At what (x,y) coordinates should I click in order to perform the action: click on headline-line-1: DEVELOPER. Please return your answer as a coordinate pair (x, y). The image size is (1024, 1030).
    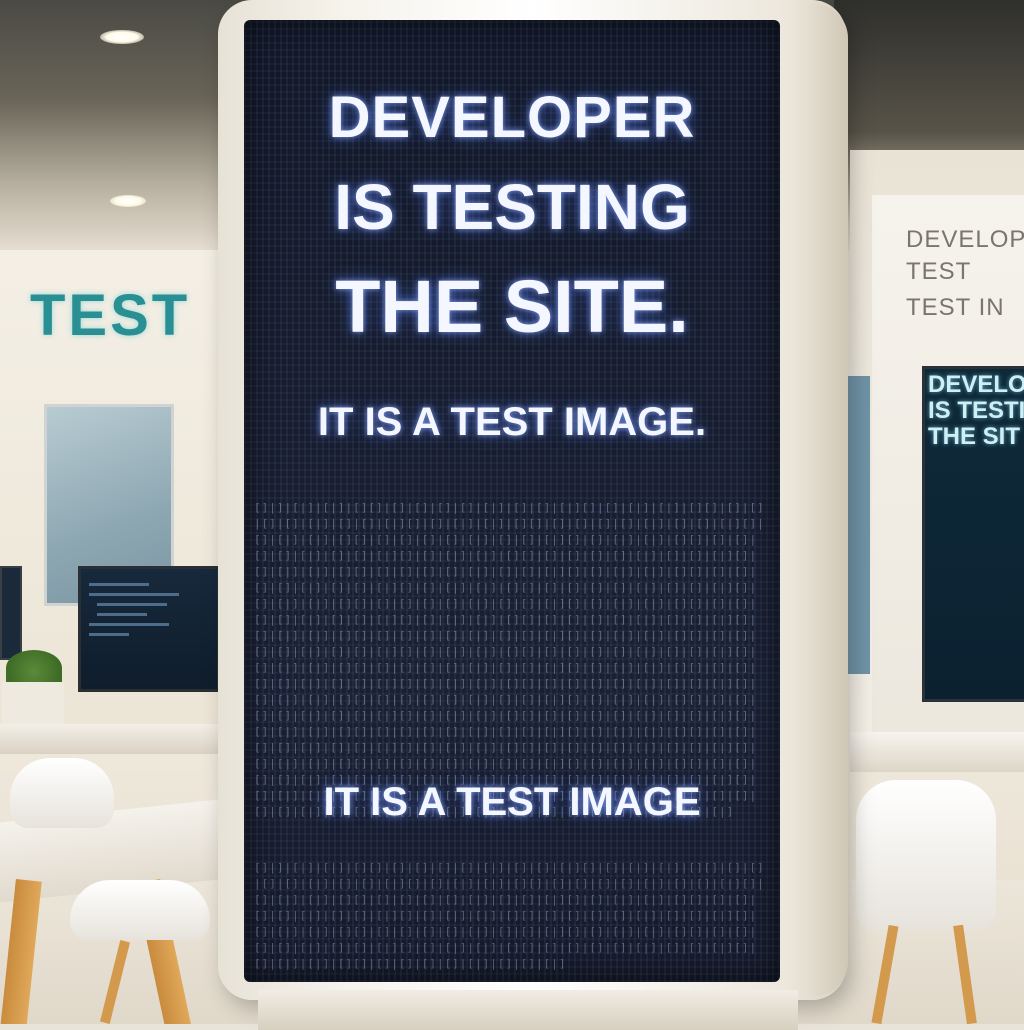
    Looking at the image, I should click on (512, 117).